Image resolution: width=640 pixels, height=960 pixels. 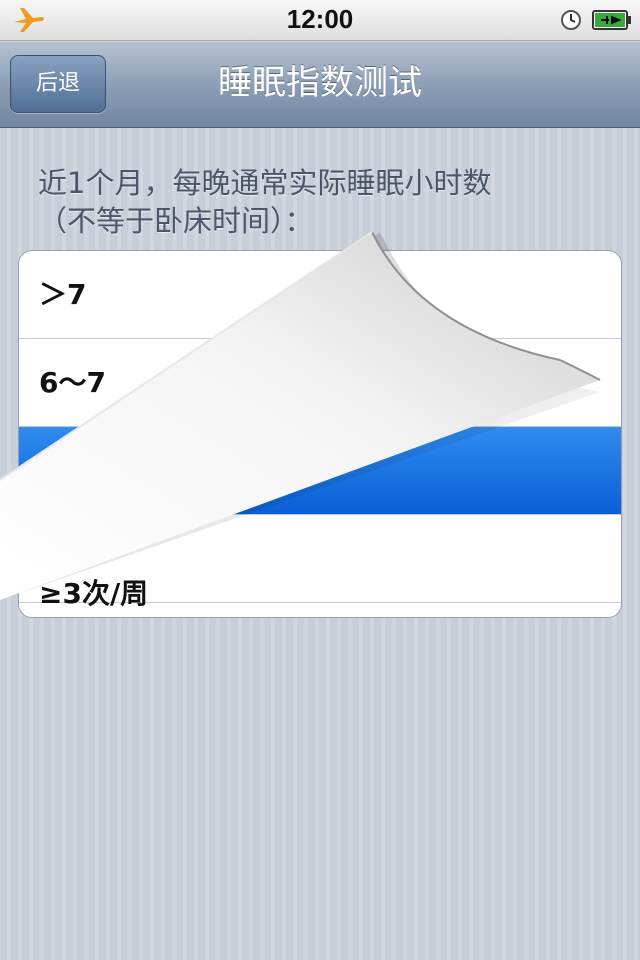 I want to click on option-5-6-selected: 5～, so click(x=320, y=471).